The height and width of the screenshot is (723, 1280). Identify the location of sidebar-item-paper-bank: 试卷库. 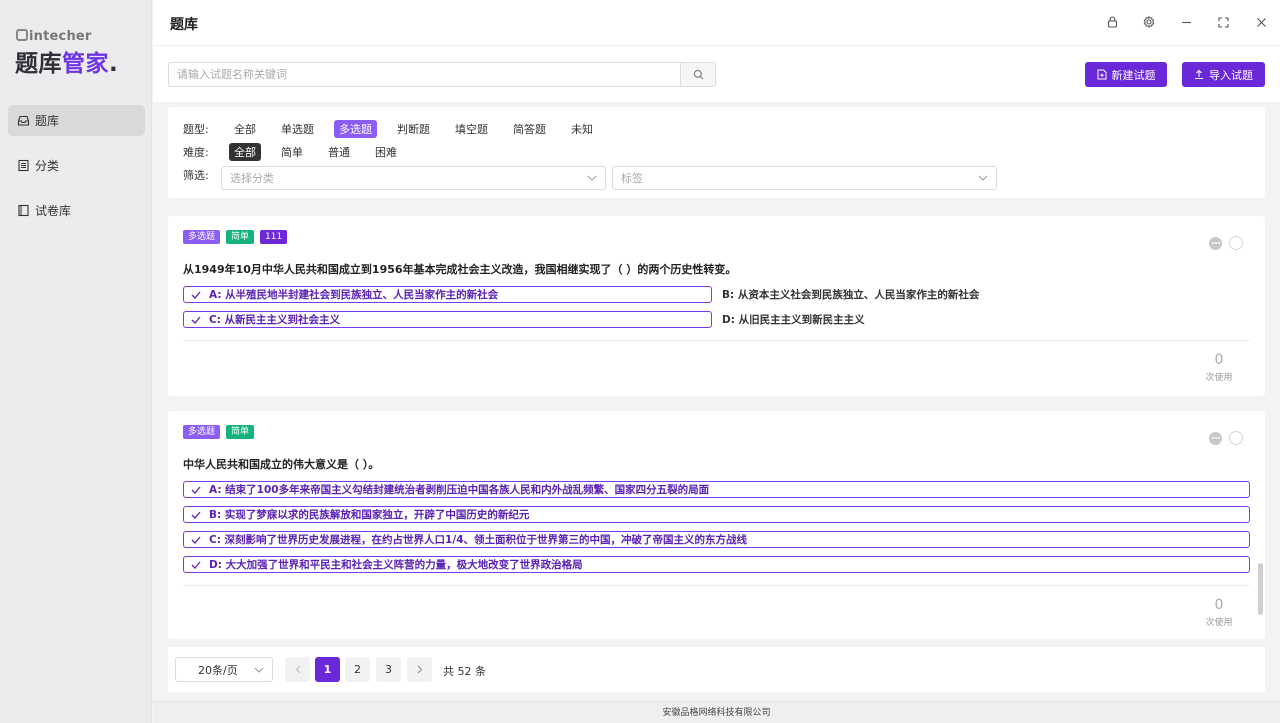
(76, 210).